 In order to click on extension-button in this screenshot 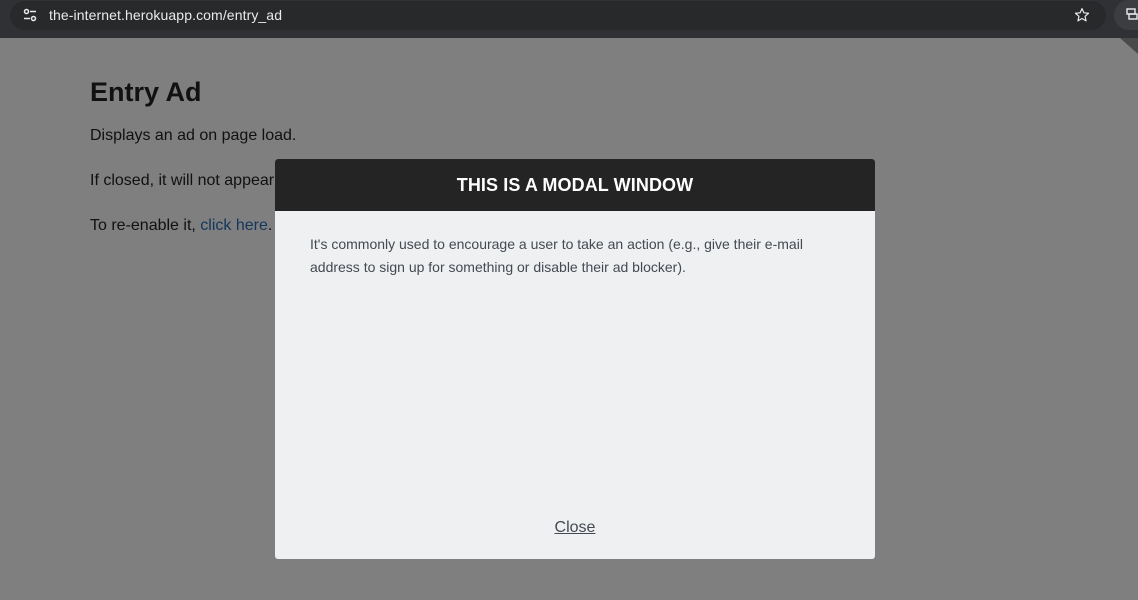, I will do `click(1126, 15)`.